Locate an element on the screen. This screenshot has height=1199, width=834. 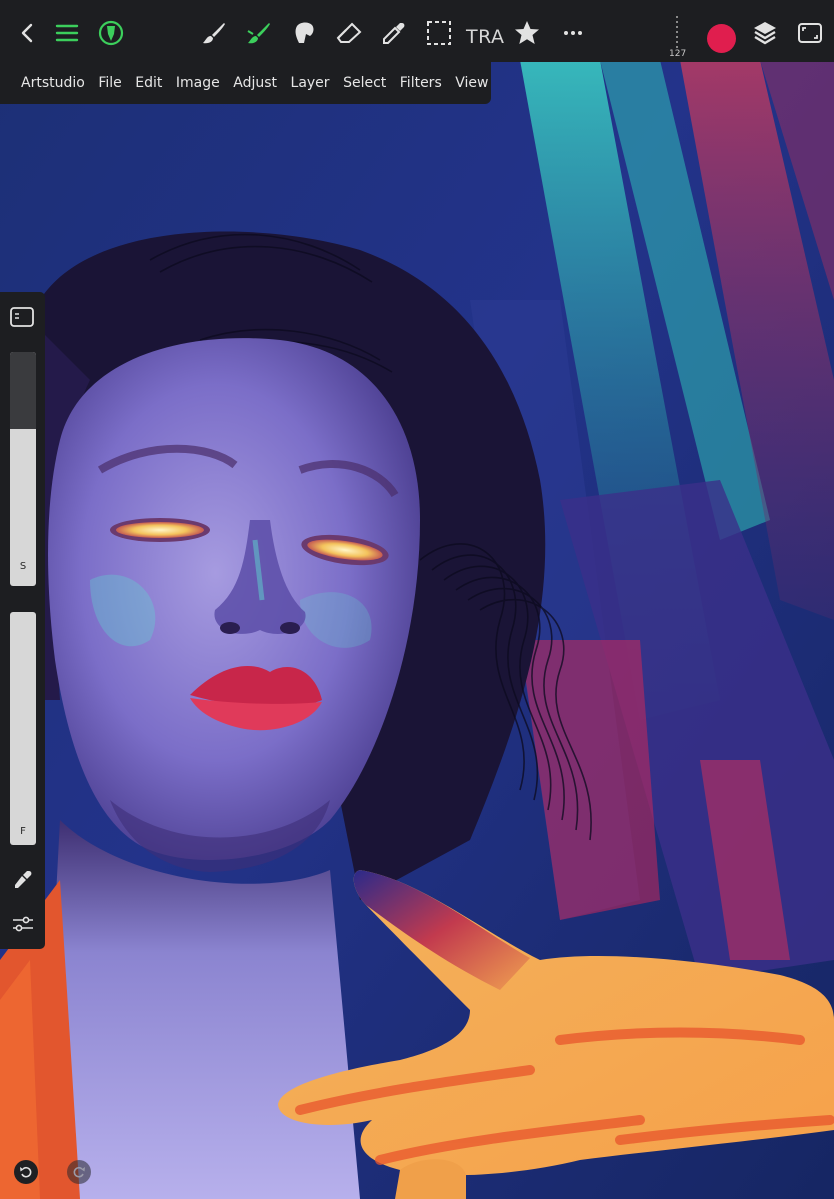
eraser-icon is located at coordinates (349, 33).